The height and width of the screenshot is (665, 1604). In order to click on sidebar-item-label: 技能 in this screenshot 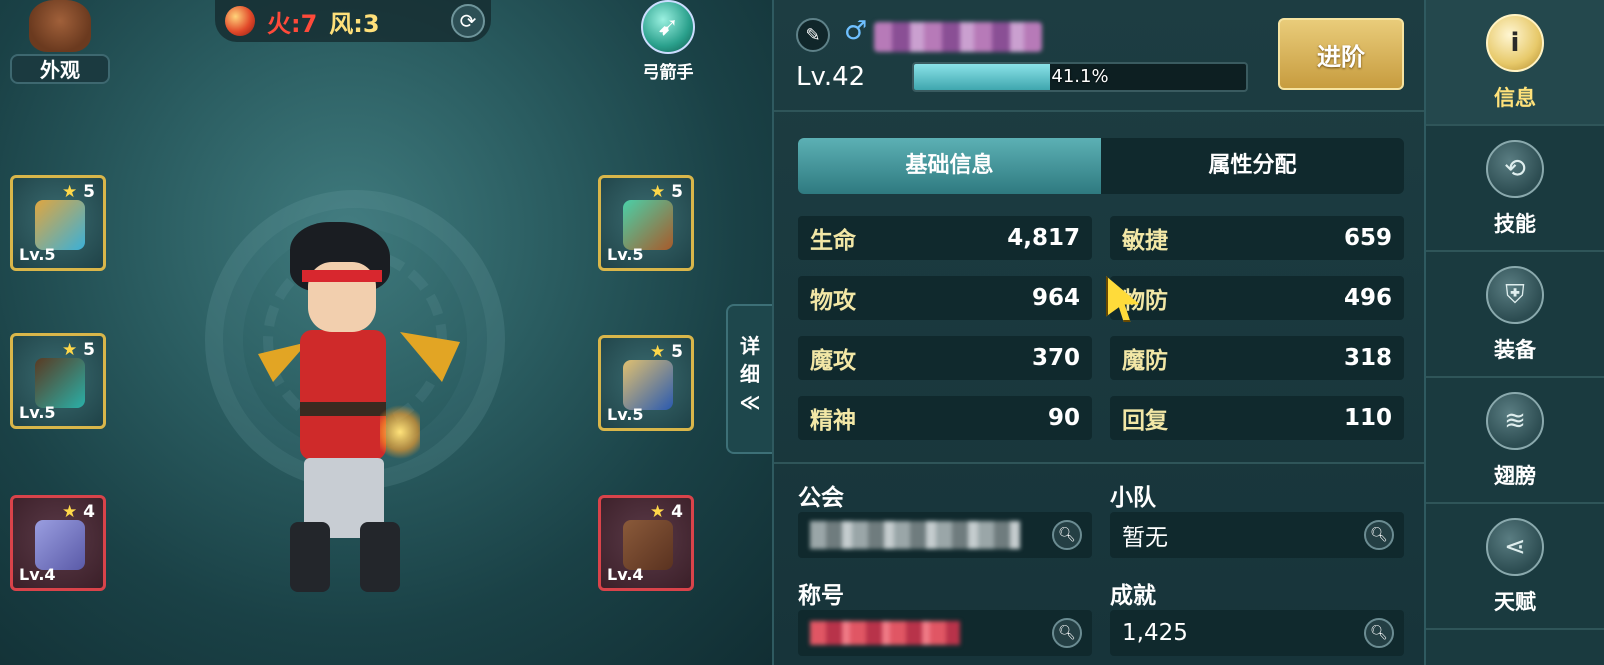, I will do `click(1515, 224)`.